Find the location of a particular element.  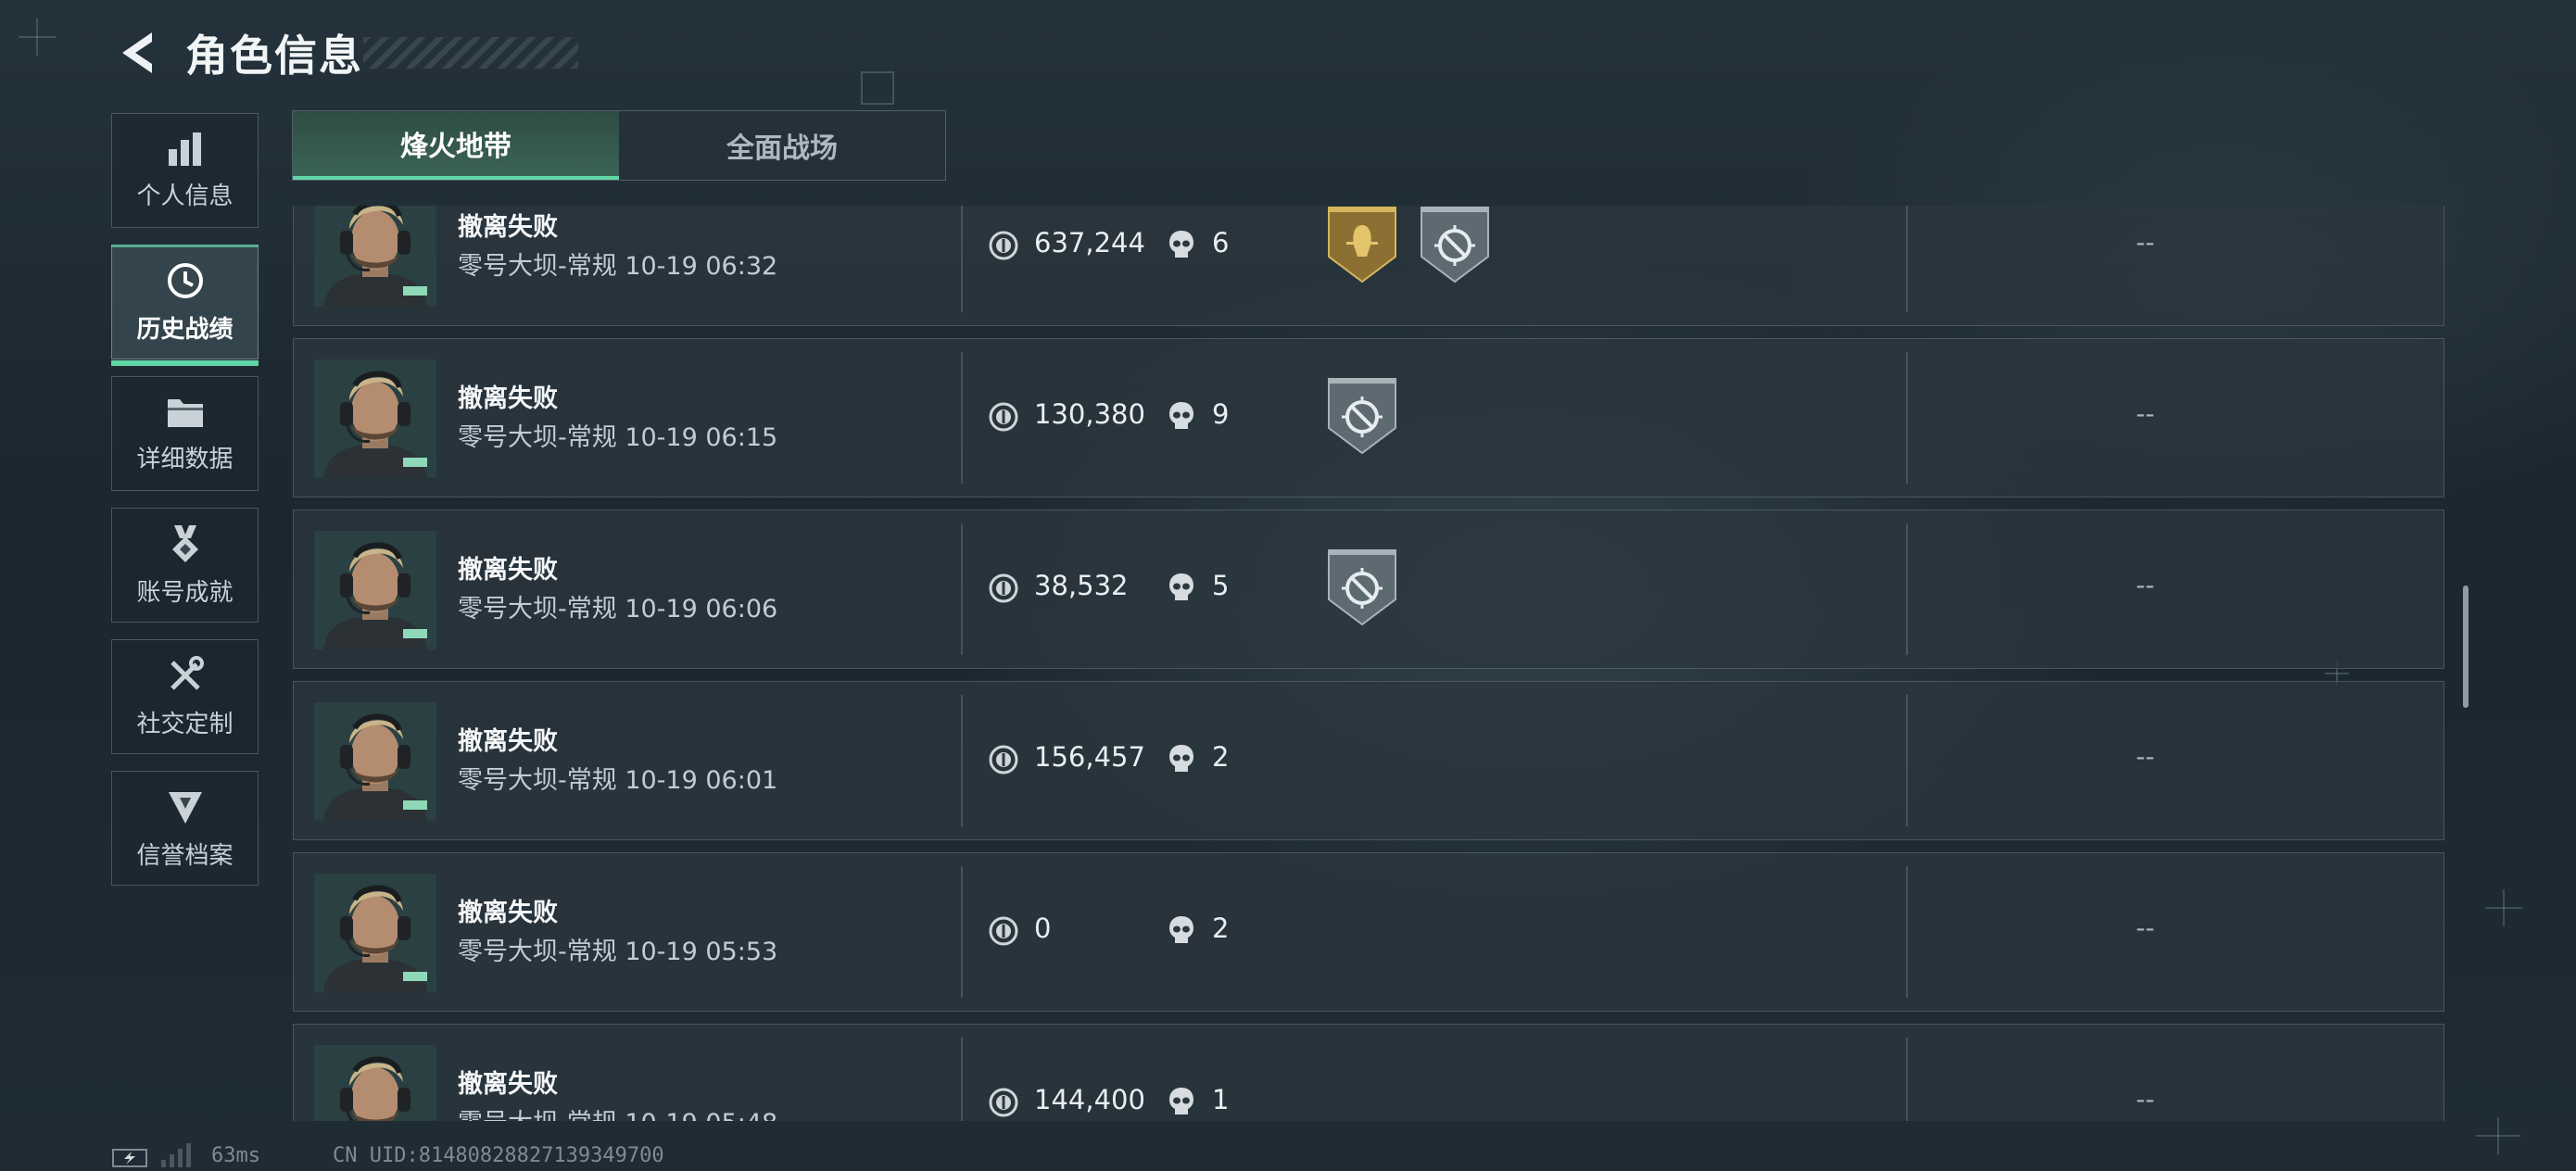

signal-icon is located at coordinates (176, 1155).